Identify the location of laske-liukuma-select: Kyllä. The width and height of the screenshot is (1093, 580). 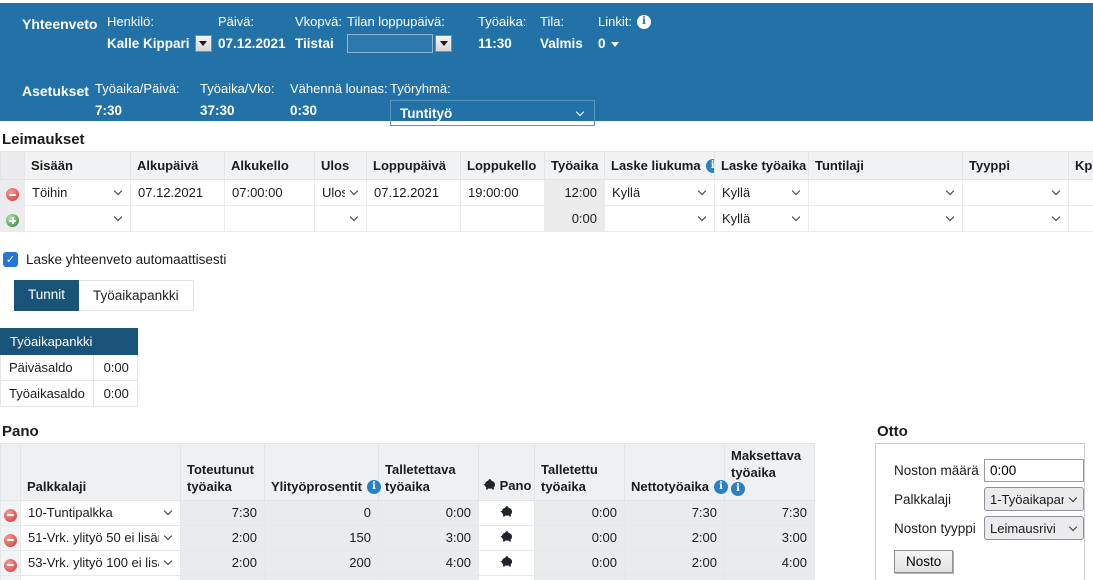
(659, 193).